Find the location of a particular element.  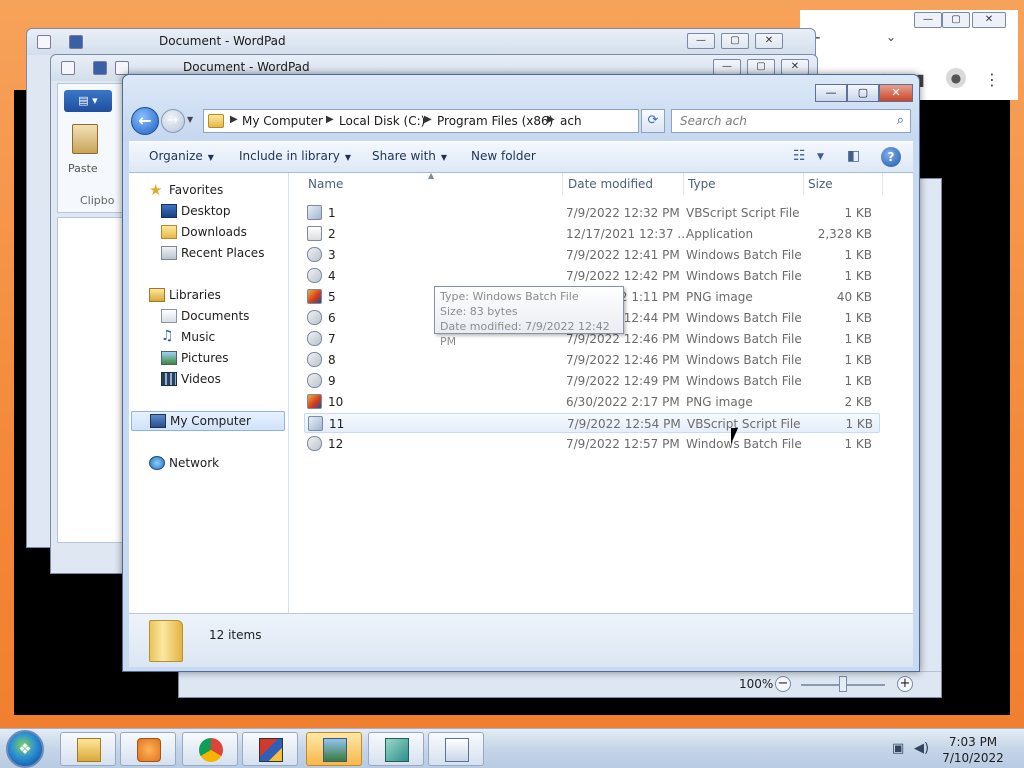

include-in-library-button: Include in library ▼ is located at coordinates (295, 156).